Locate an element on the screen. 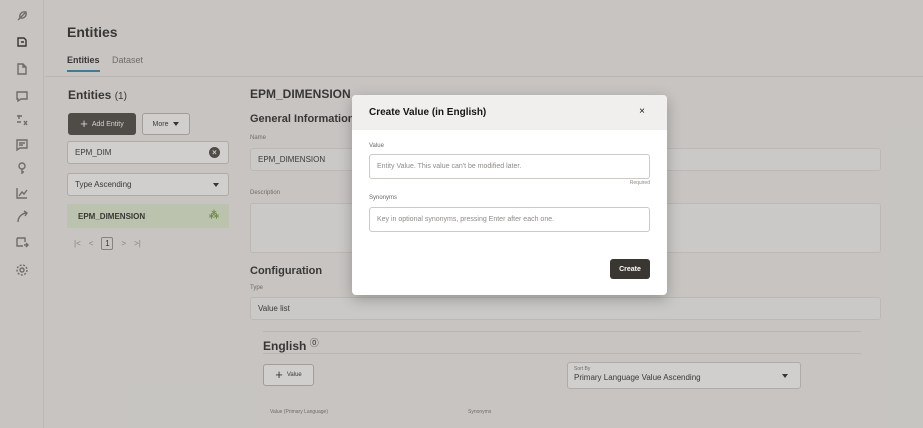 Image resolution: width=923 pixels, height=428 pixels. synonyms-label: Synonyms is located at coordinates (383, 198).